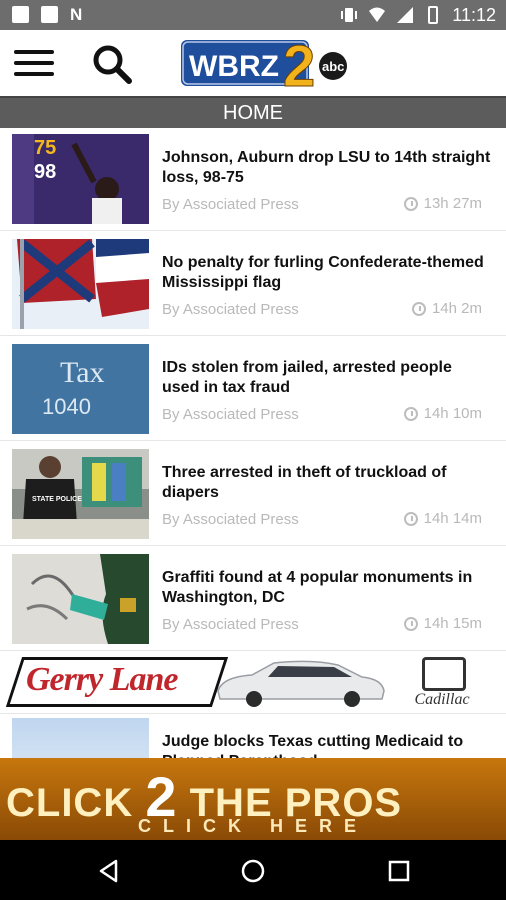 The image size is (506, 900). Describe the element at coordinates (456, 308) in the screenshot. I see `article-time-label: 14h 2m` at that location.